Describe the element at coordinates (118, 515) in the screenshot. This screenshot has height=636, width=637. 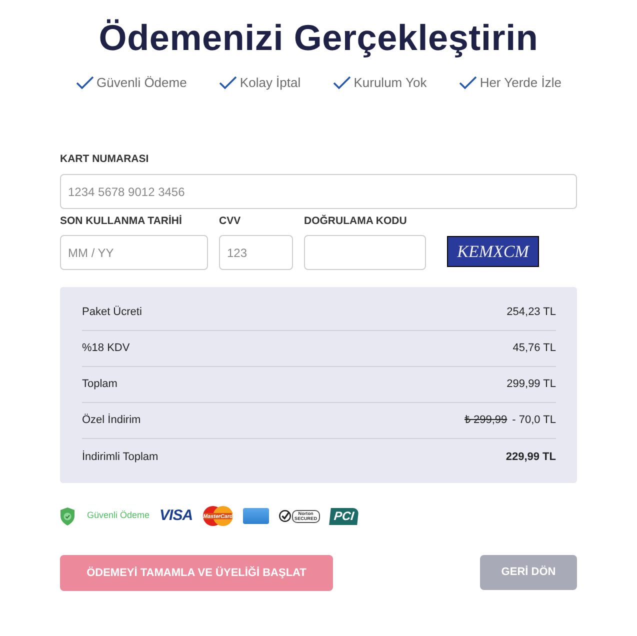
I see `secure-payment-text: Güvenli Ödeme` at that location.